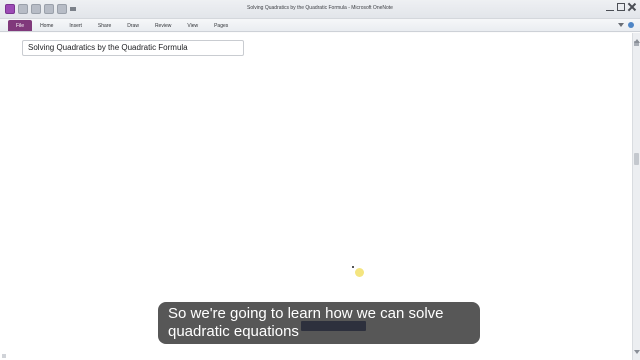 This screenshot has width=640, height=360. Describe the element at coordinates (621, 26) in the screenshot. I see `expand-ribbon-icon` at that location.